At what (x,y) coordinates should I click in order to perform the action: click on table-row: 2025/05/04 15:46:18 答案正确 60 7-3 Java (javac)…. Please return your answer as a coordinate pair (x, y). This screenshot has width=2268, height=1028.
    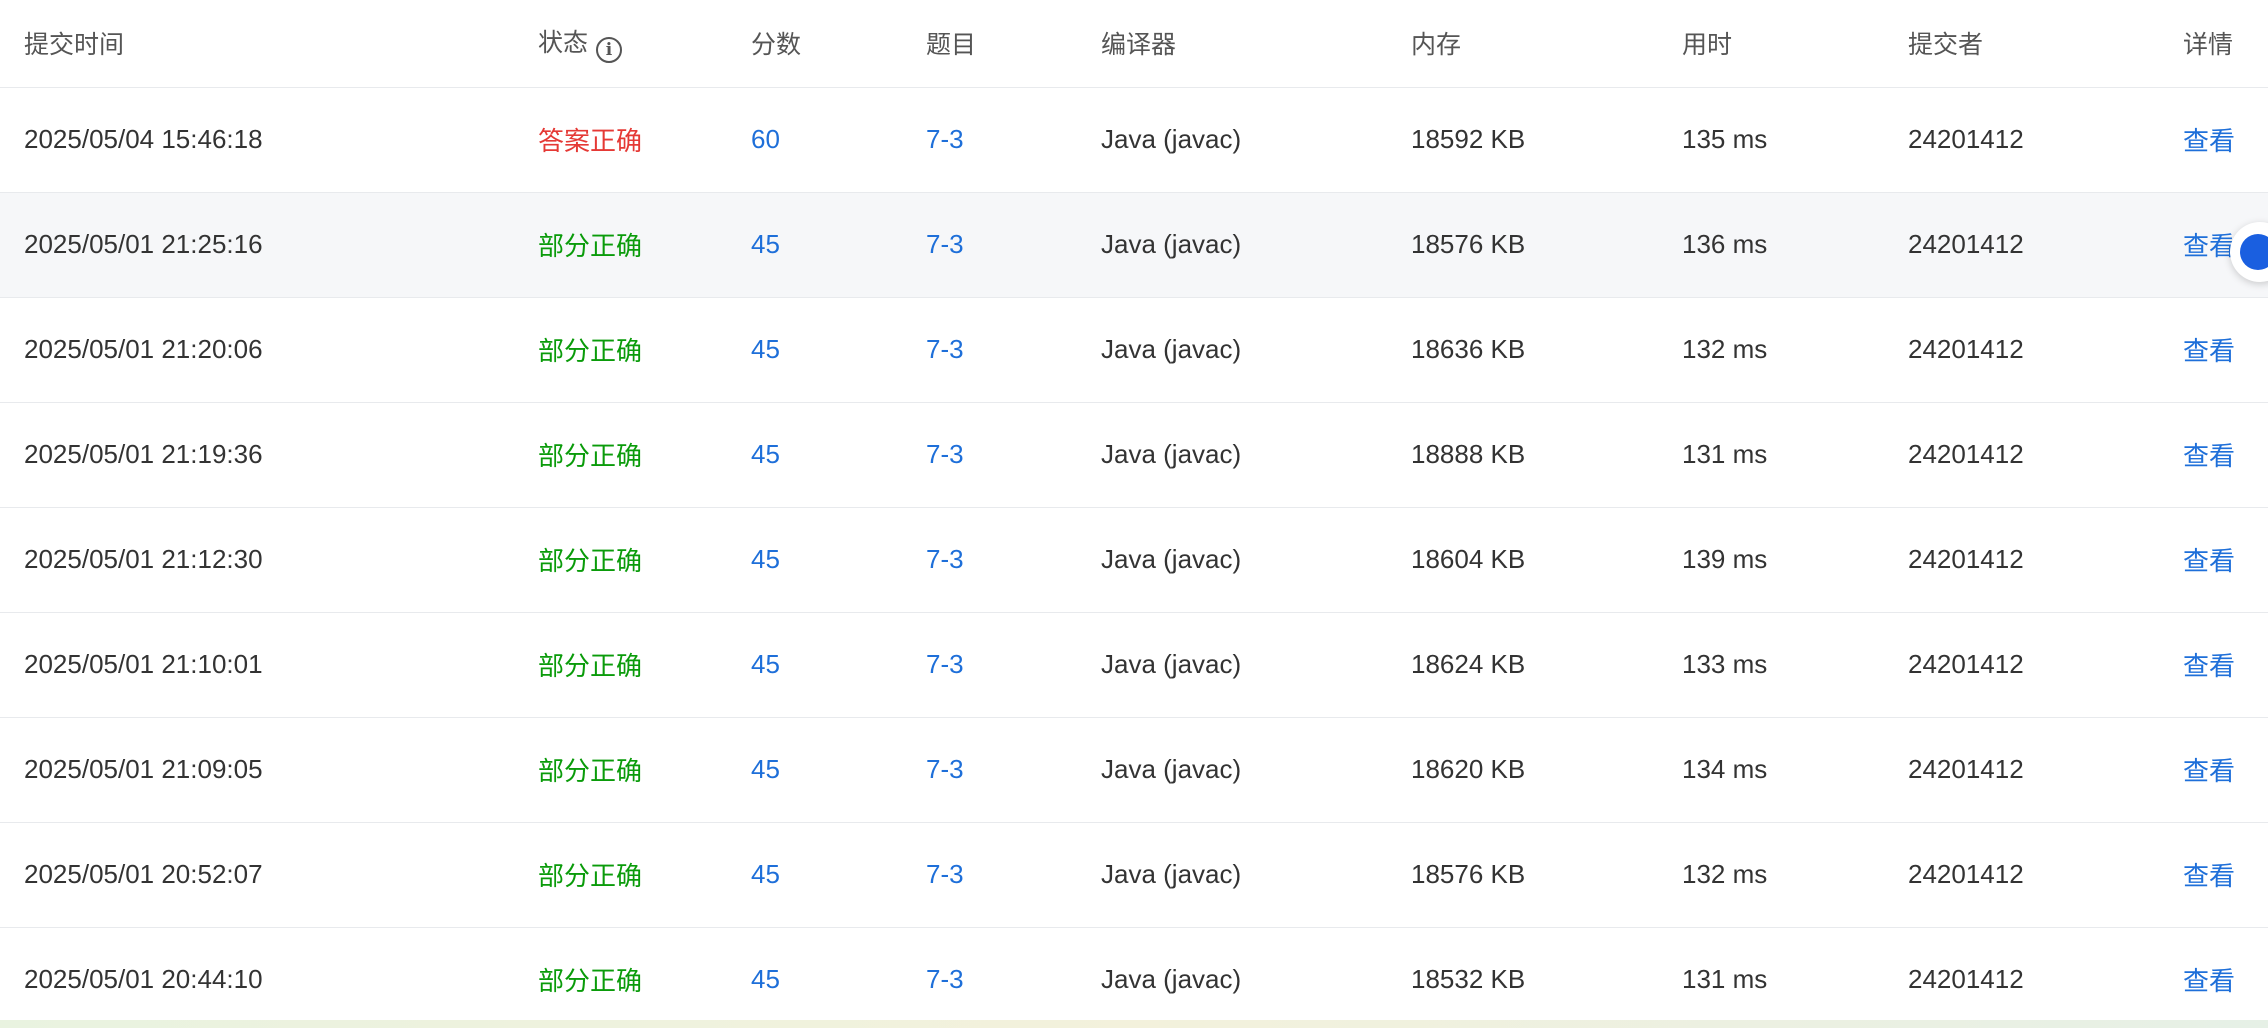
    Looking at the image, I should click on (1134, 139).